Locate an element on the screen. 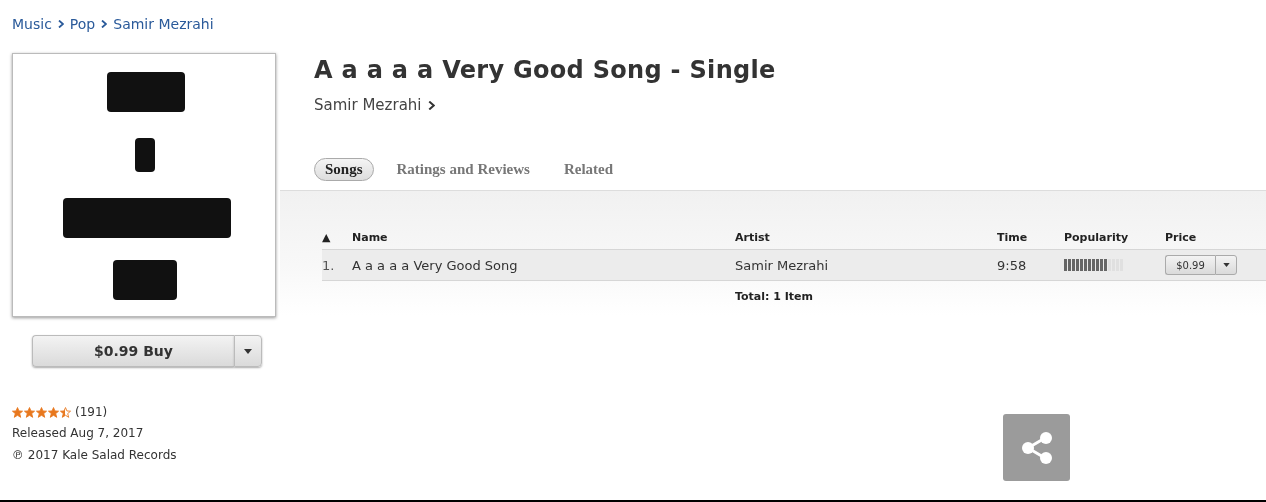  price-button: $0.99 is located at coordinates (1190, 265).